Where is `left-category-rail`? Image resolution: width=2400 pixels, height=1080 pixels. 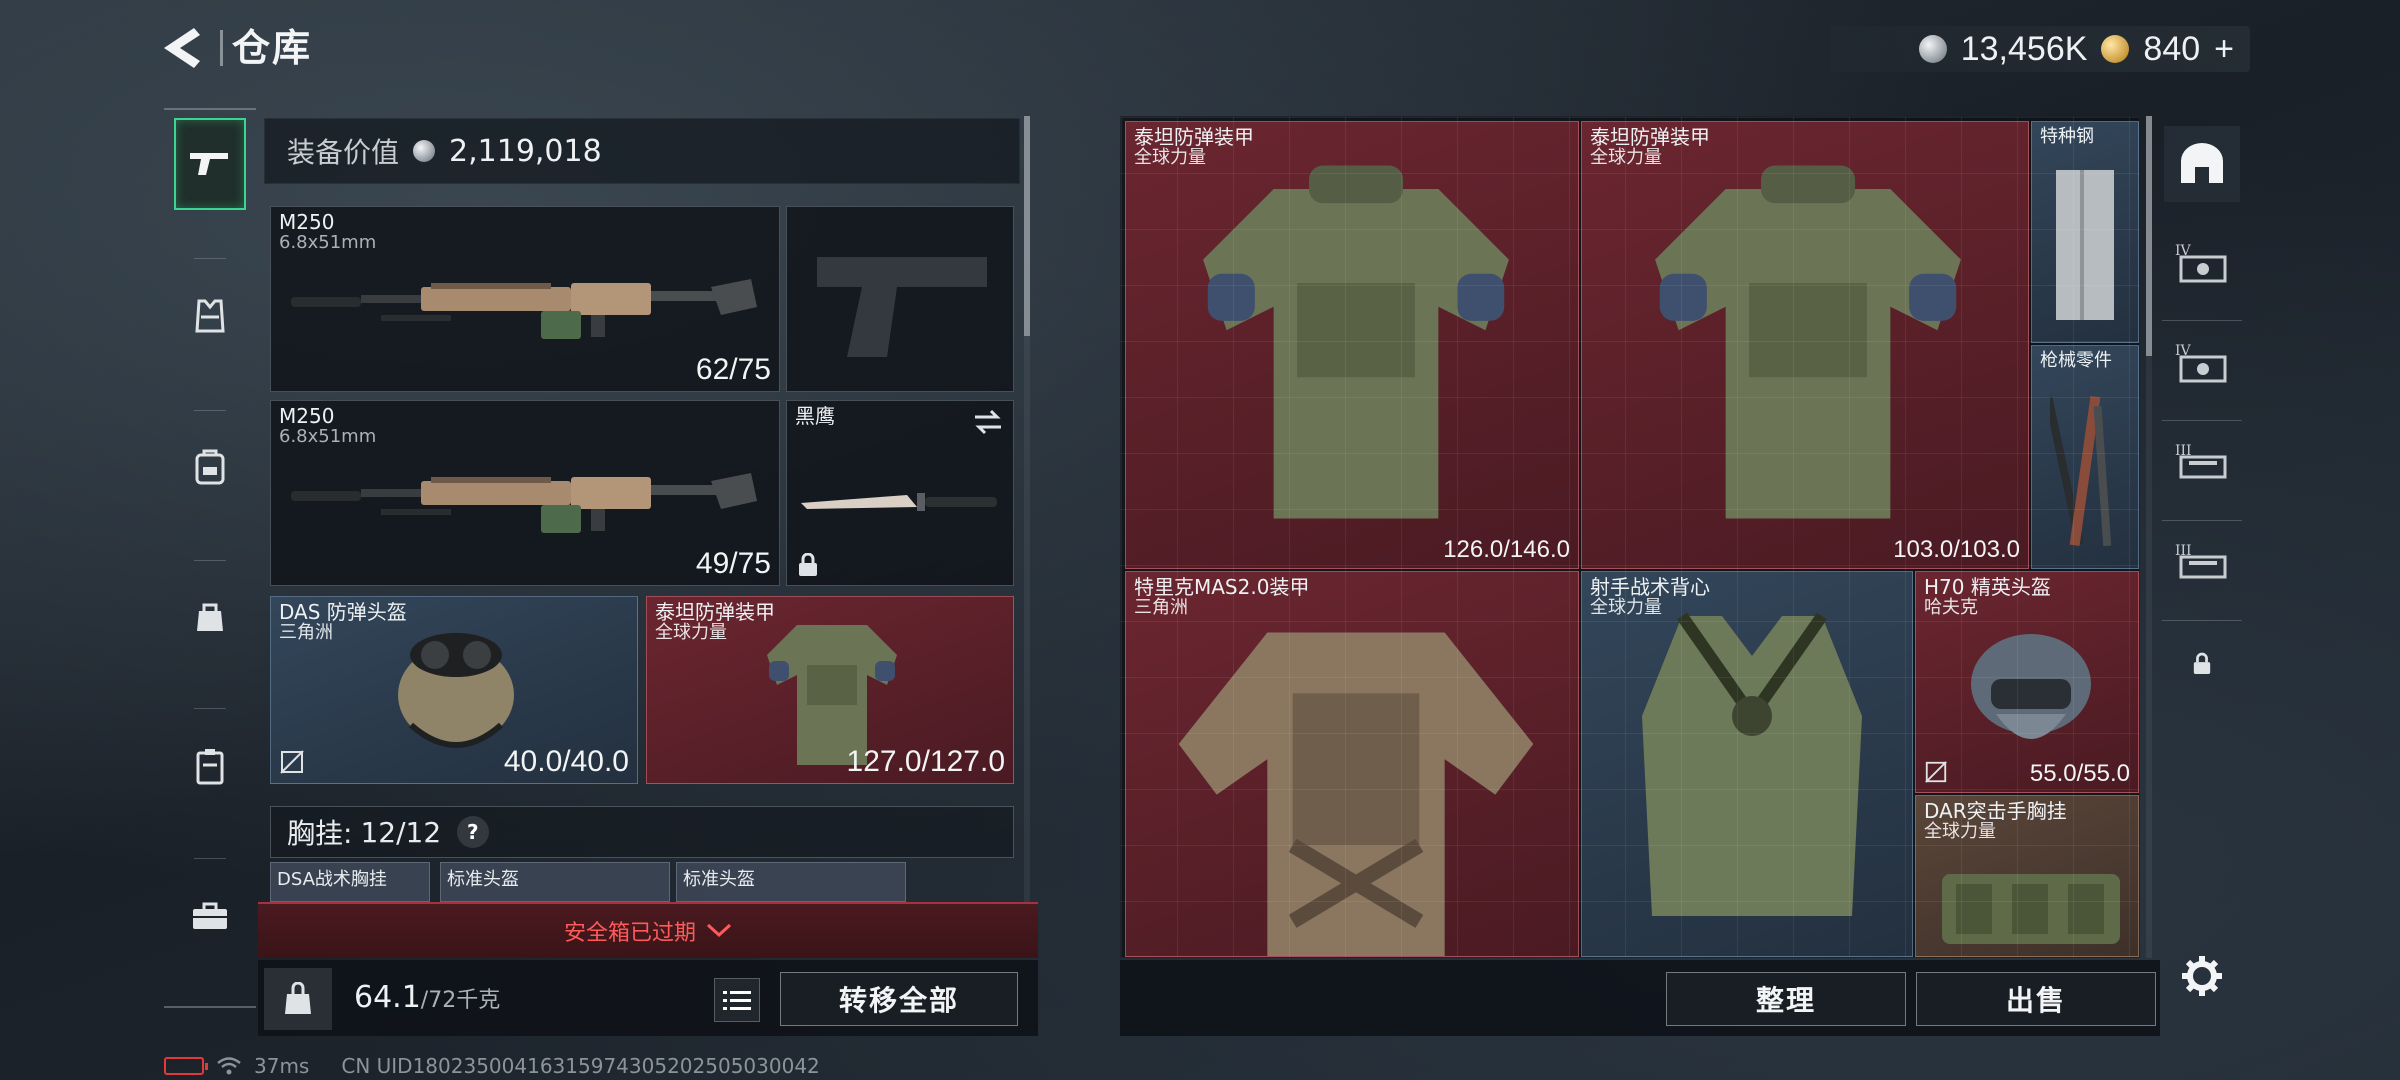 left-category-rail is located at coordinates (210, 558).